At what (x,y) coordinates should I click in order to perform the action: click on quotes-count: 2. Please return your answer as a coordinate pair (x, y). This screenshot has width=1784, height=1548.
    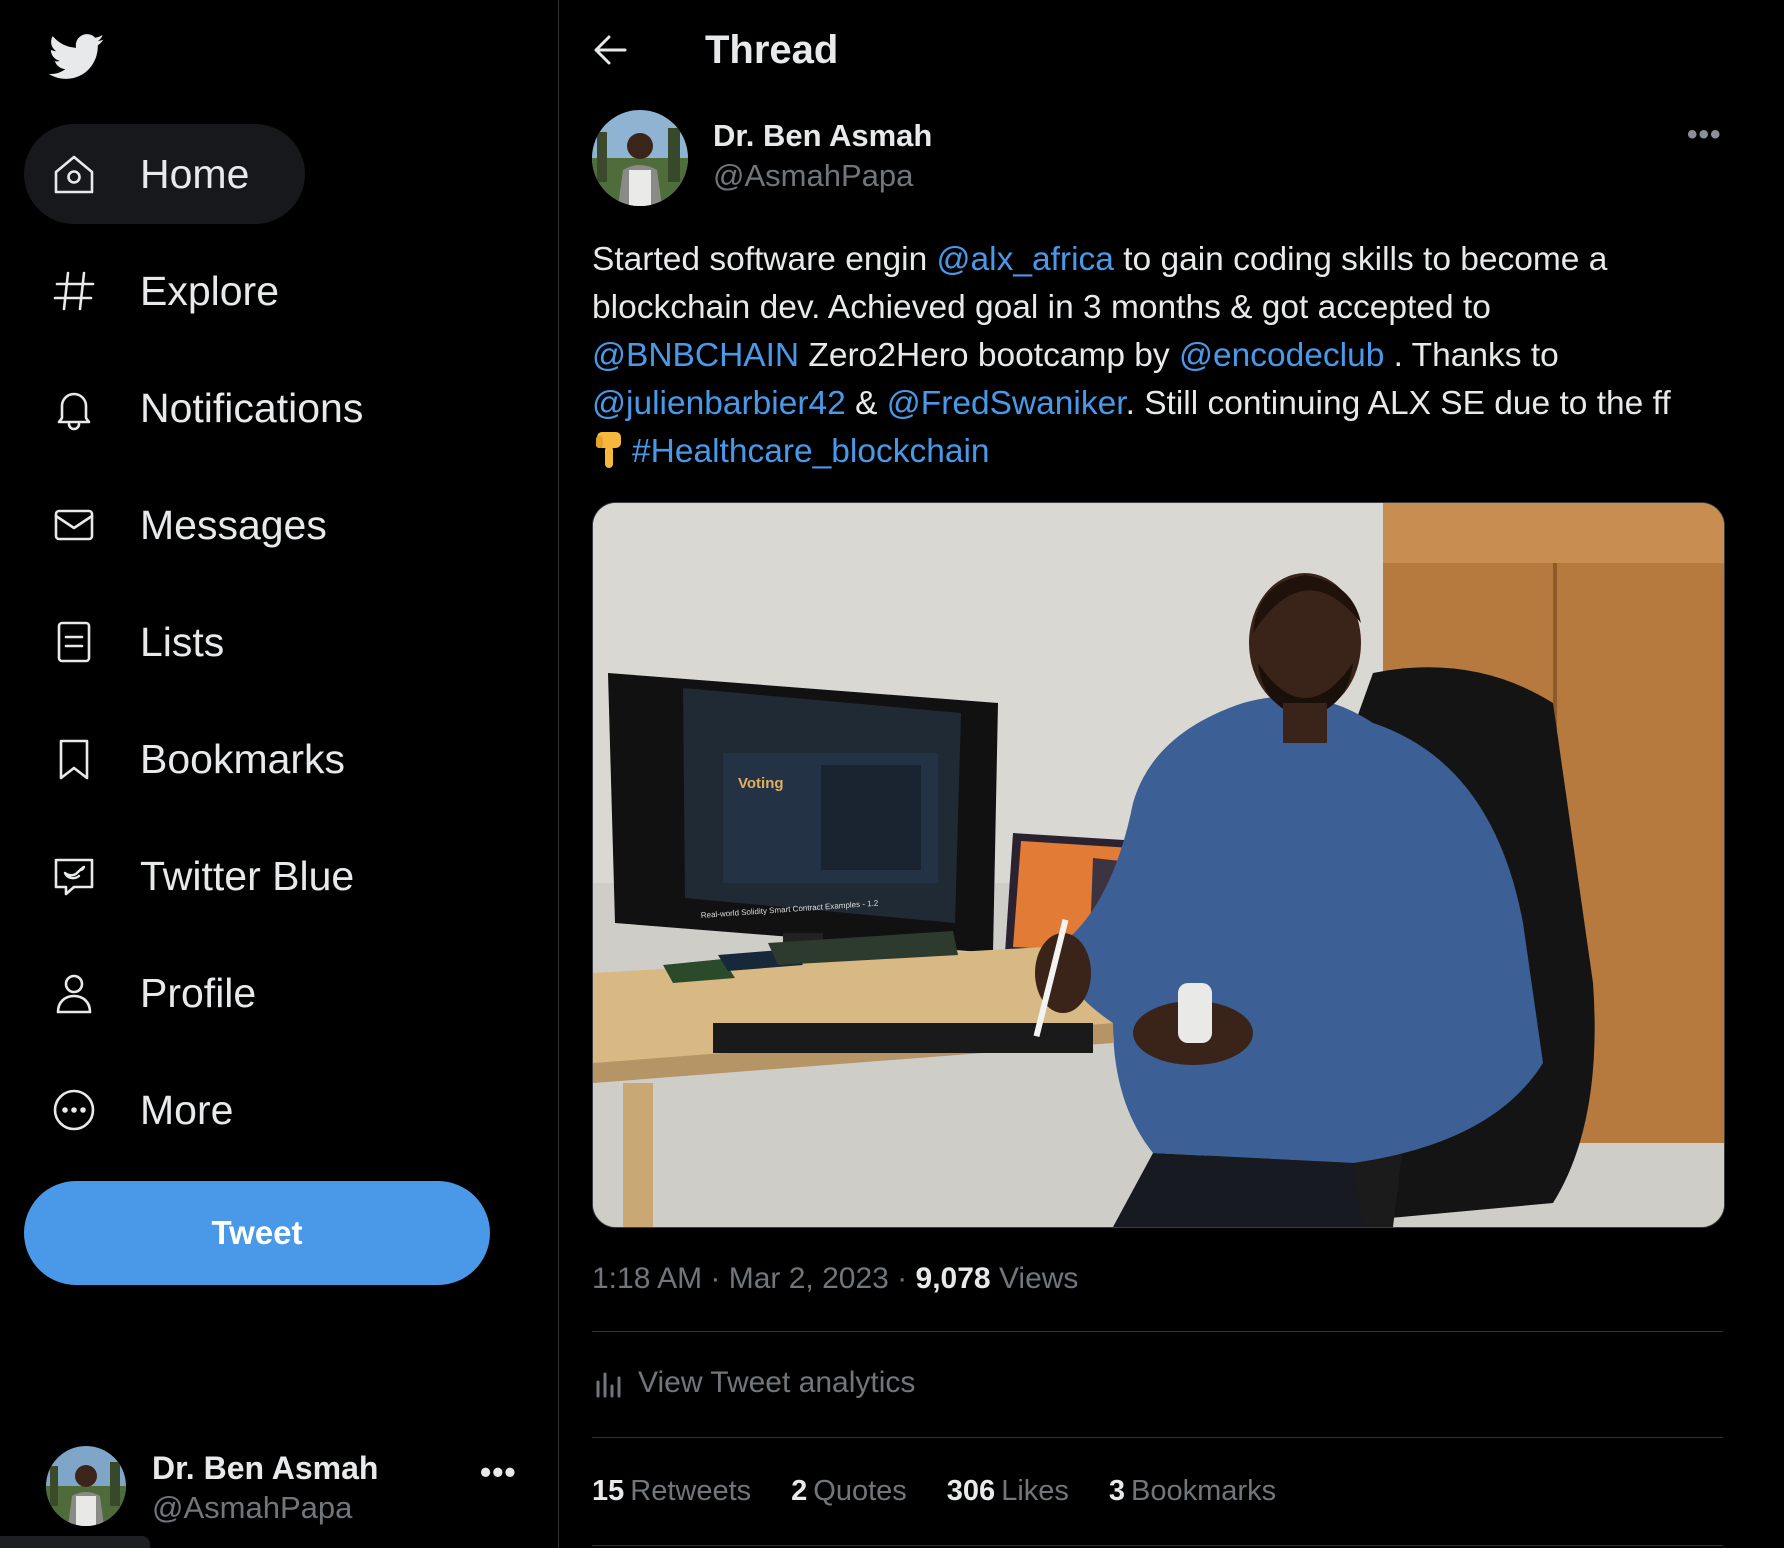
    Looking at the image, I should click on (799, 1491).